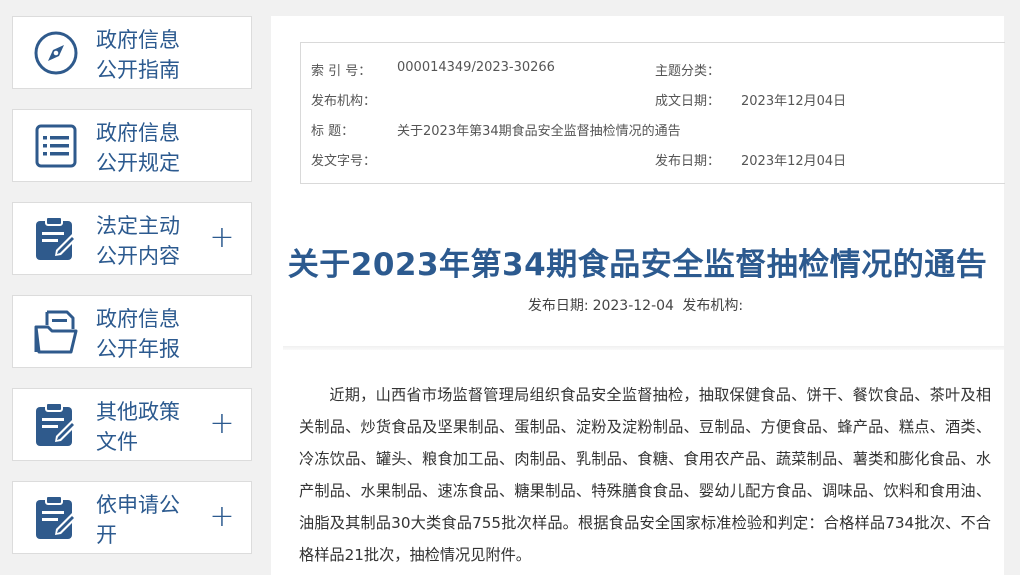 Image resolution: width=1020 pixels, height=575 pixels. What do you see at coordinates (558, 306) in the screenshot?
I see `pub-date-label: 发布日期:` at bounding box center [558, 306].